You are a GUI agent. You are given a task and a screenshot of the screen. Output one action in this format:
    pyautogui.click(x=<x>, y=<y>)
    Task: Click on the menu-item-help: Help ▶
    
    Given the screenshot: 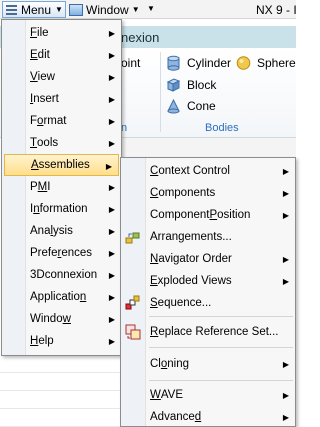 What is the action you would take?
    pyautogui.click(x=61, y=341)
    